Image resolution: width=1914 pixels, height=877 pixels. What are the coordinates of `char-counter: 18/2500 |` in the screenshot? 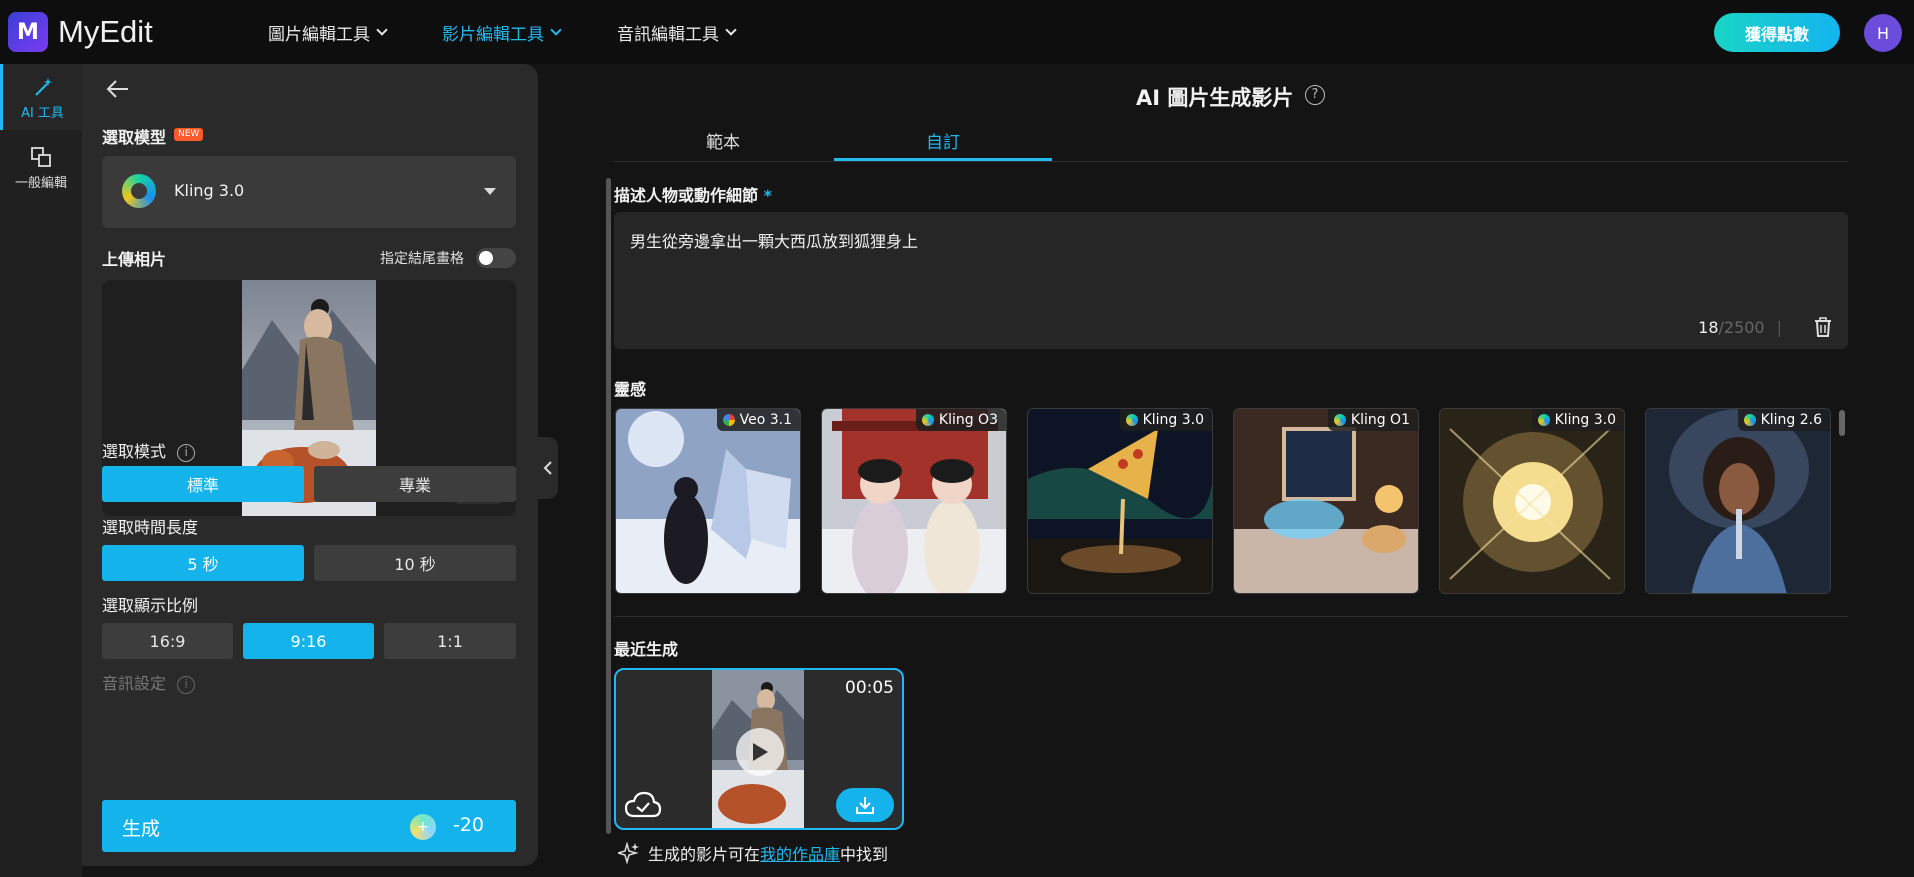 It's located at (1746, 327).